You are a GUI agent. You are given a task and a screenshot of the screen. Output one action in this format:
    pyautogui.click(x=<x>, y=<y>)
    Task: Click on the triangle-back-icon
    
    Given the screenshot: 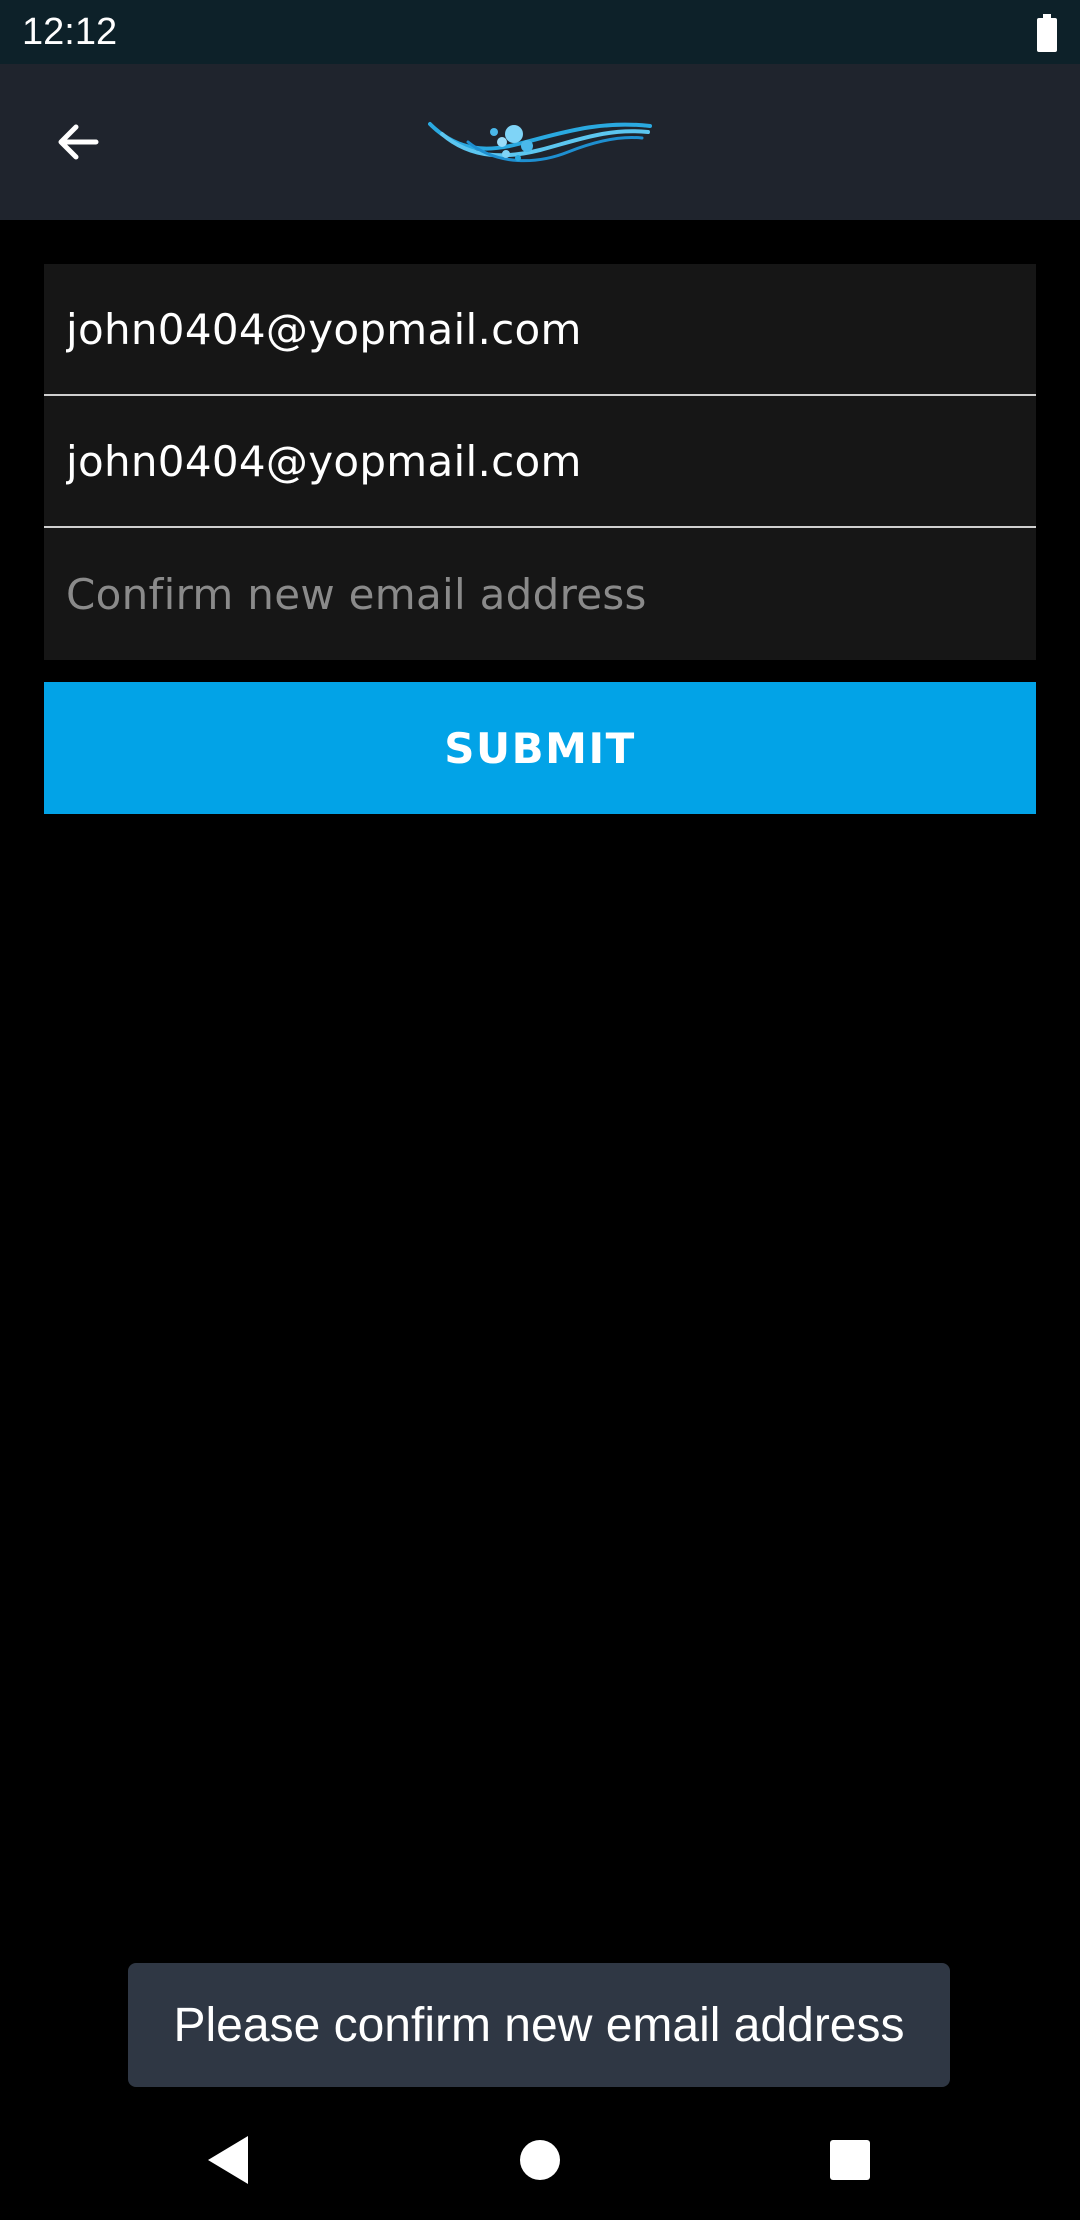 What is the action you would take?
    pyautogui.click(x=228, y=2160)
    